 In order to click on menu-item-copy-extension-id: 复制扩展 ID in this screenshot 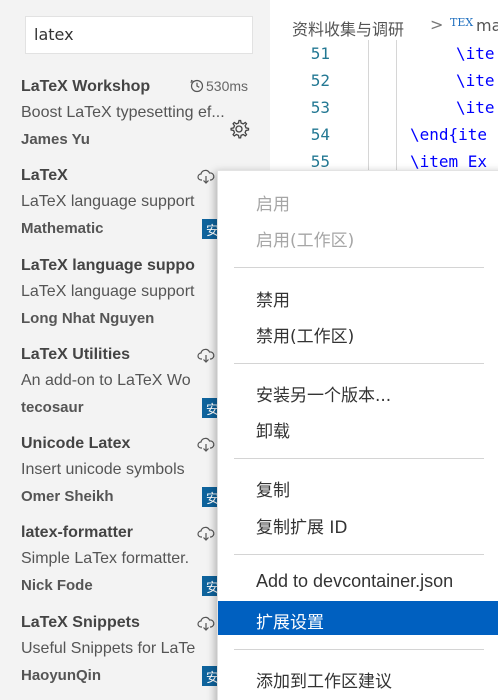, I will do `click(358, 523)`.